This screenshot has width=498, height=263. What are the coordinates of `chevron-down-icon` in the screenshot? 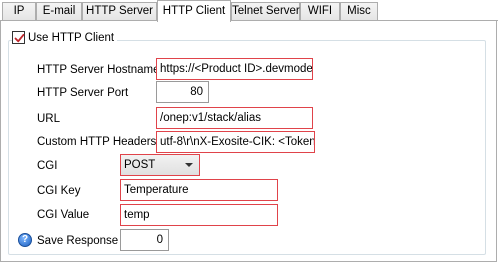 It's located at (189, 165).